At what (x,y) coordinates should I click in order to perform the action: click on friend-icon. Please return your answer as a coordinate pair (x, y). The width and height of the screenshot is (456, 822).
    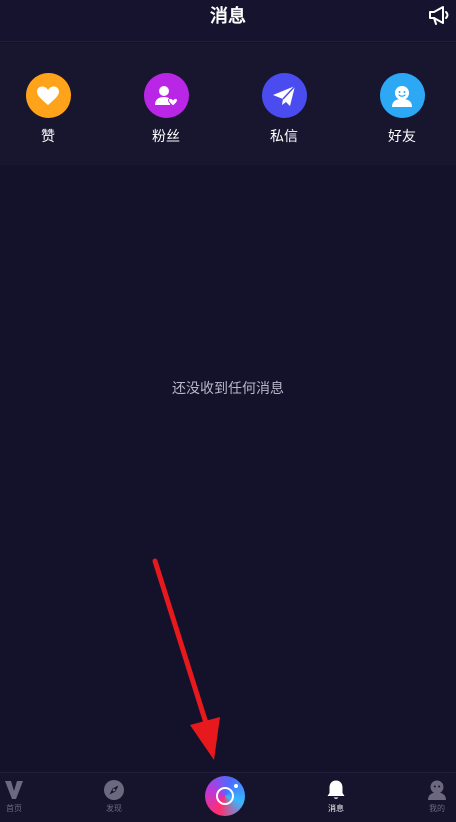
    Looking at the image, I should click on (402, 95).